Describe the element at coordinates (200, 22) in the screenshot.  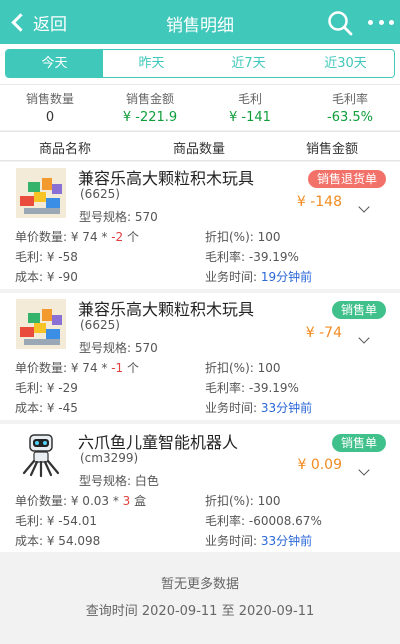
I see `app-header: 返回 销售明细` at that location.